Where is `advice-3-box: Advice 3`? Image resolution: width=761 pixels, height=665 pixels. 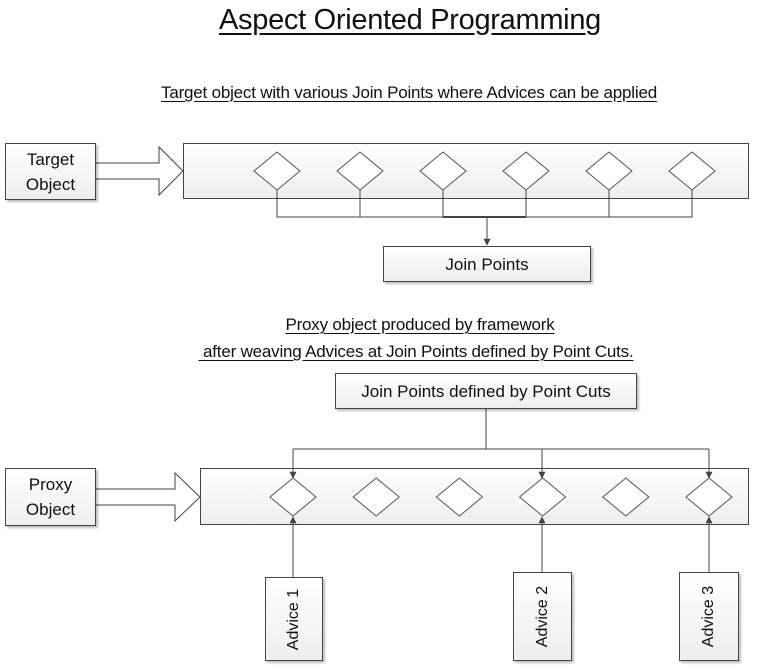 advice-3-box: Advice 3 is located at coordinates (709, 616).